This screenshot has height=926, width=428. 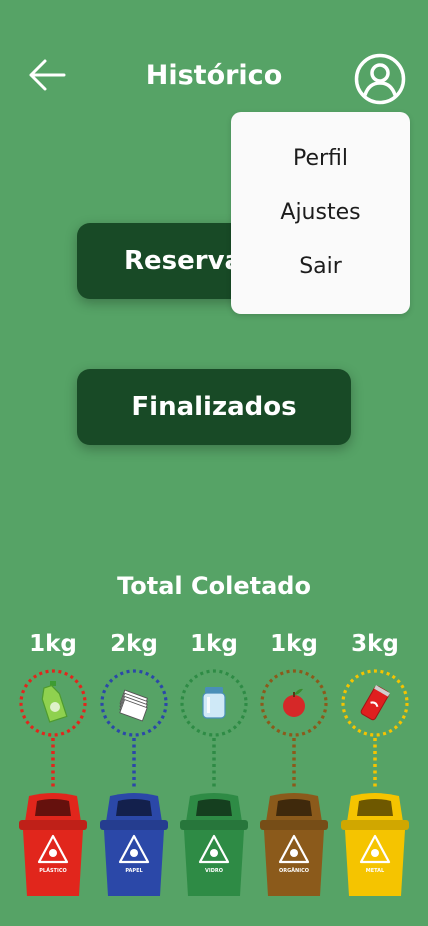 I want to click on finished-button-label: Finalizados, so click(x=214, y=407).